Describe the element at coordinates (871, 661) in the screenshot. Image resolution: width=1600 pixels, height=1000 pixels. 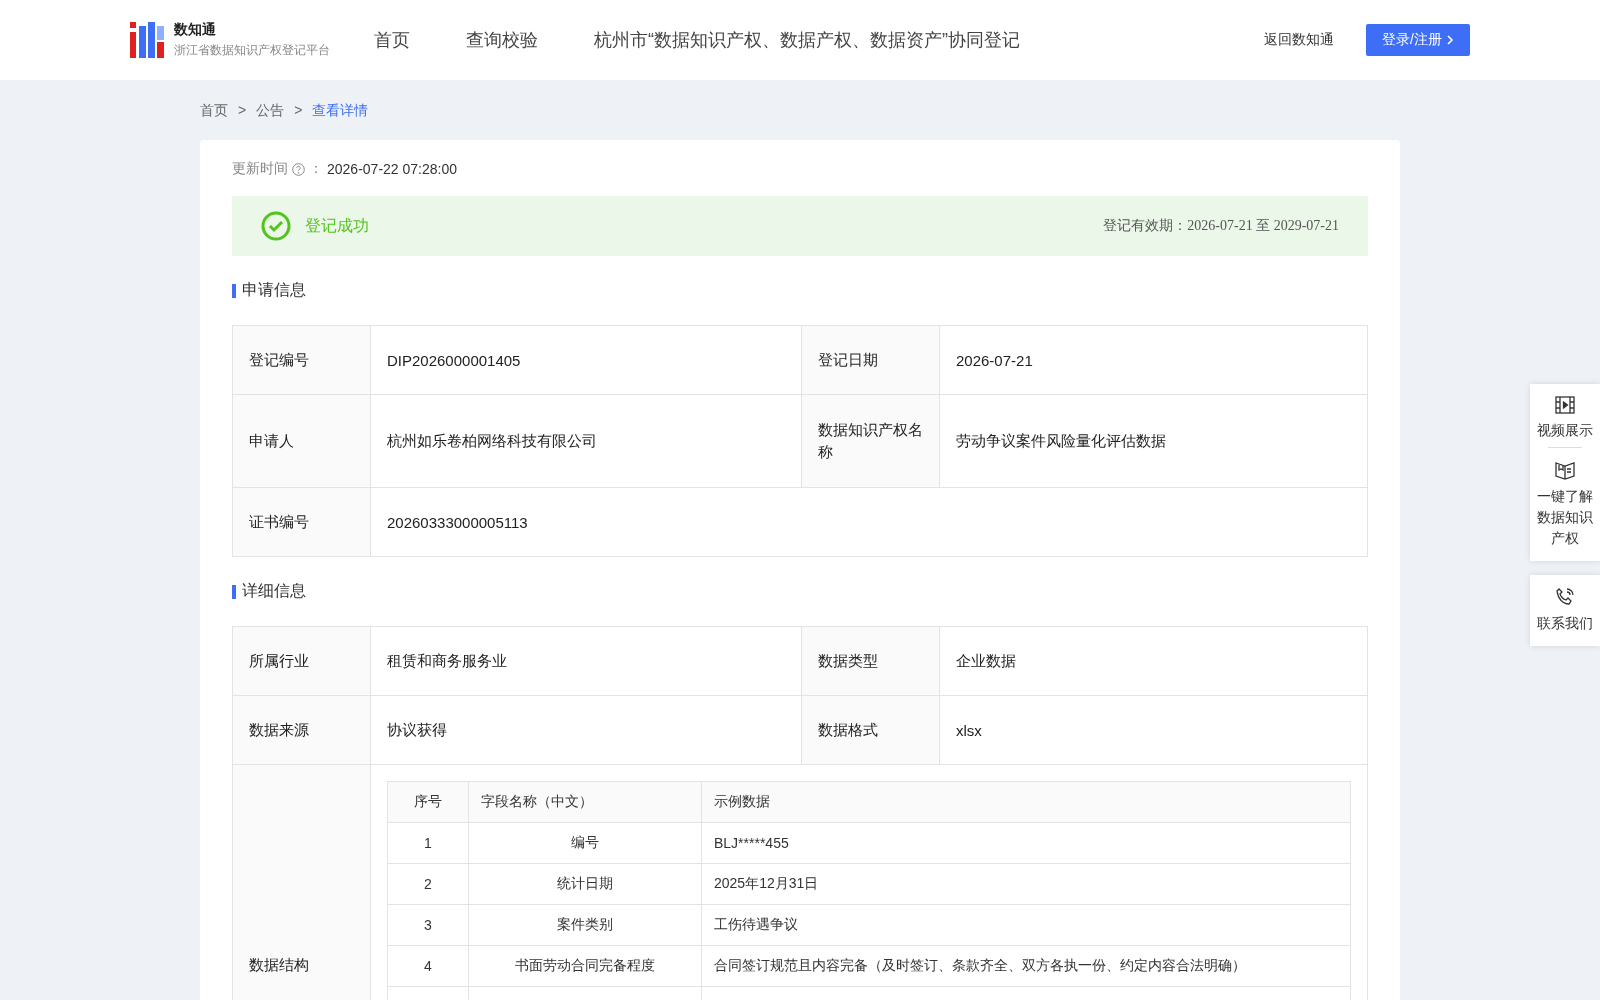
I see `field-label: 数据类型` at that location.